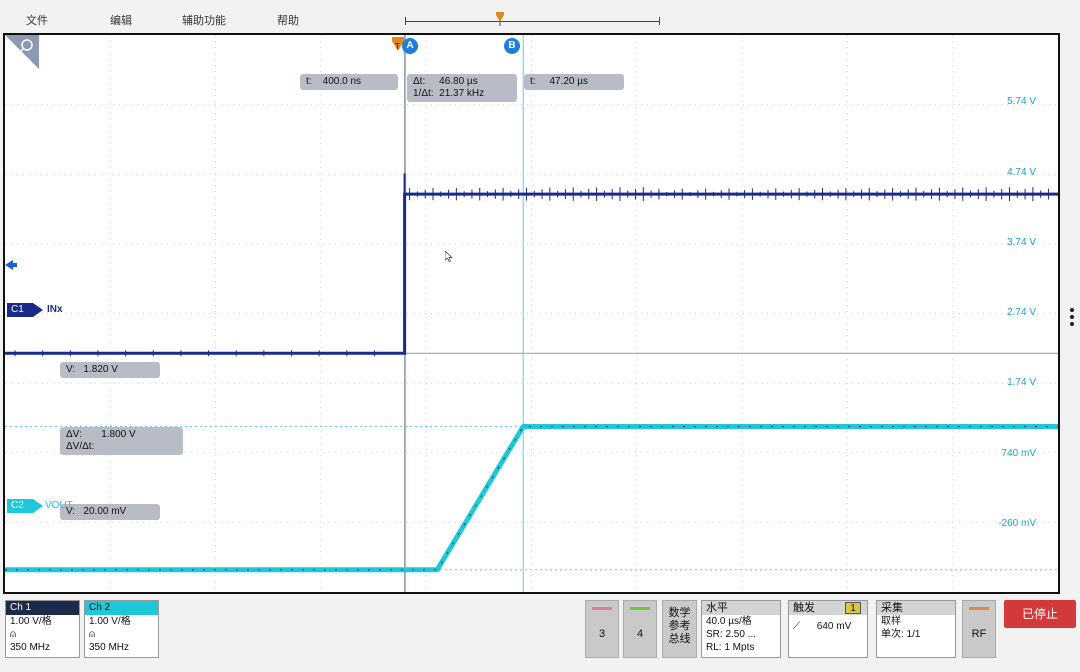  I want to click on menu-bar: 文件 编辑 辅助功能 帮助, so click(540, 16).